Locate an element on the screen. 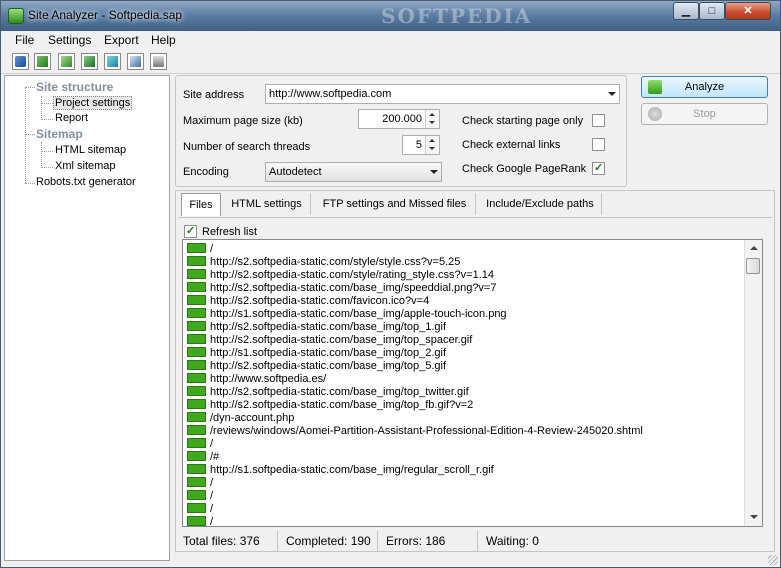 The image size is (781, 568). site-address-combo: http://www.softpedia.com is located at coordinates (442, 94).